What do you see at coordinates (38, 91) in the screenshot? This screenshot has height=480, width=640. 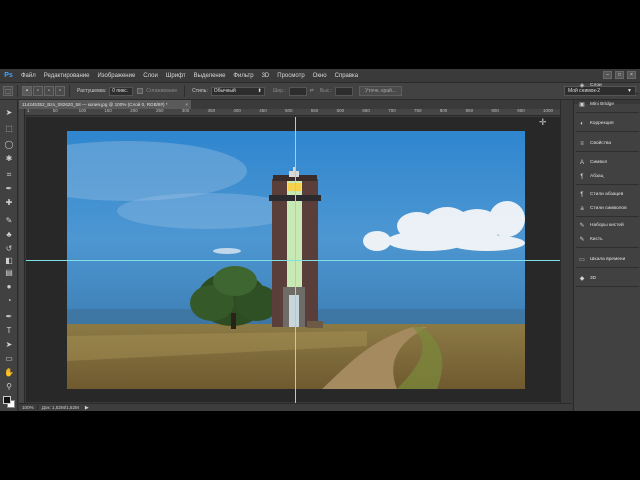 I see `add-to-selection-icon: ▫` at bounding box center [38, 91].